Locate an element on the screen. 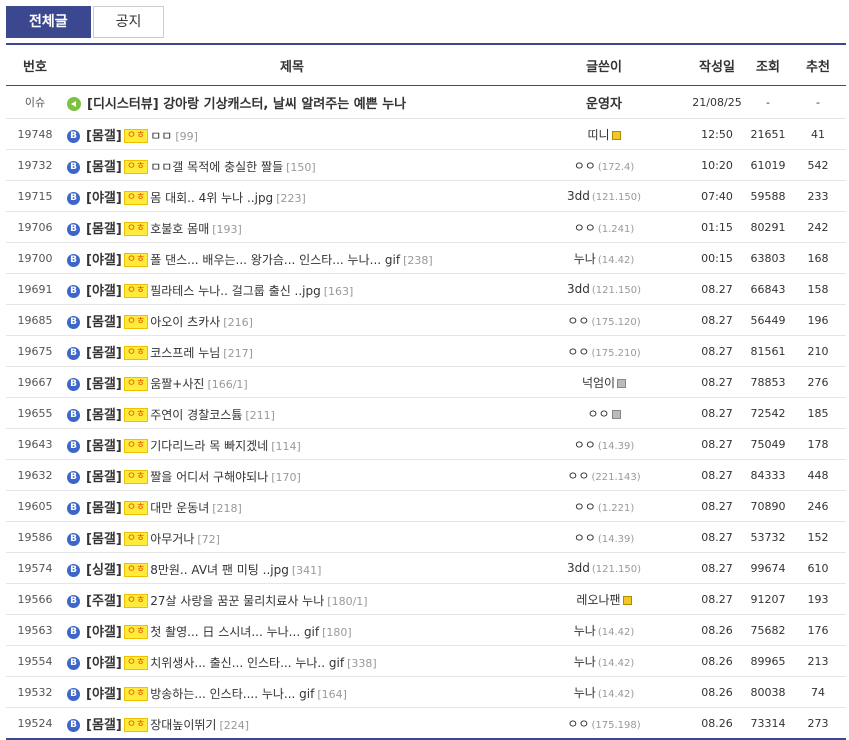 This screenshot has height=740, width=849. comment-count: [72] is located at coordinates (208, 539).